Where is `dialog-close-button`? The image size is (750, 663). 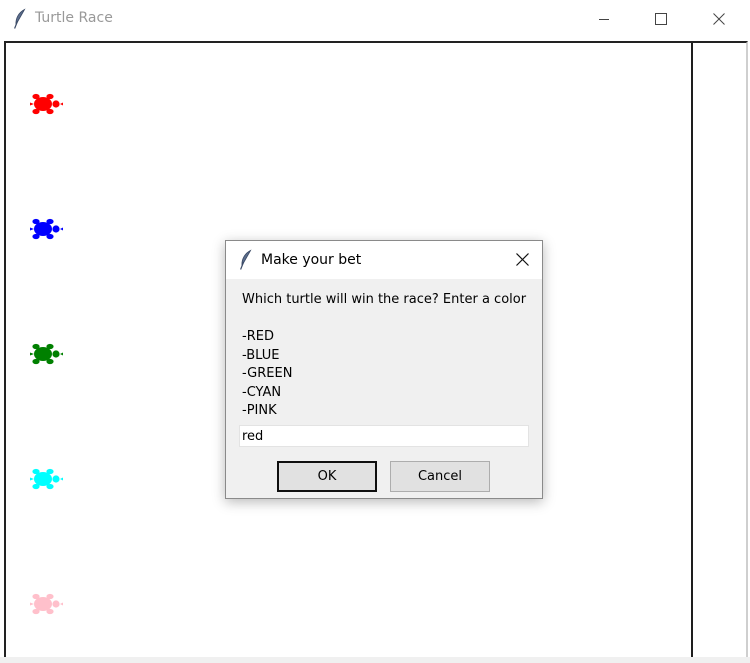 dialog-close-button is located at coordinates (522, 260).